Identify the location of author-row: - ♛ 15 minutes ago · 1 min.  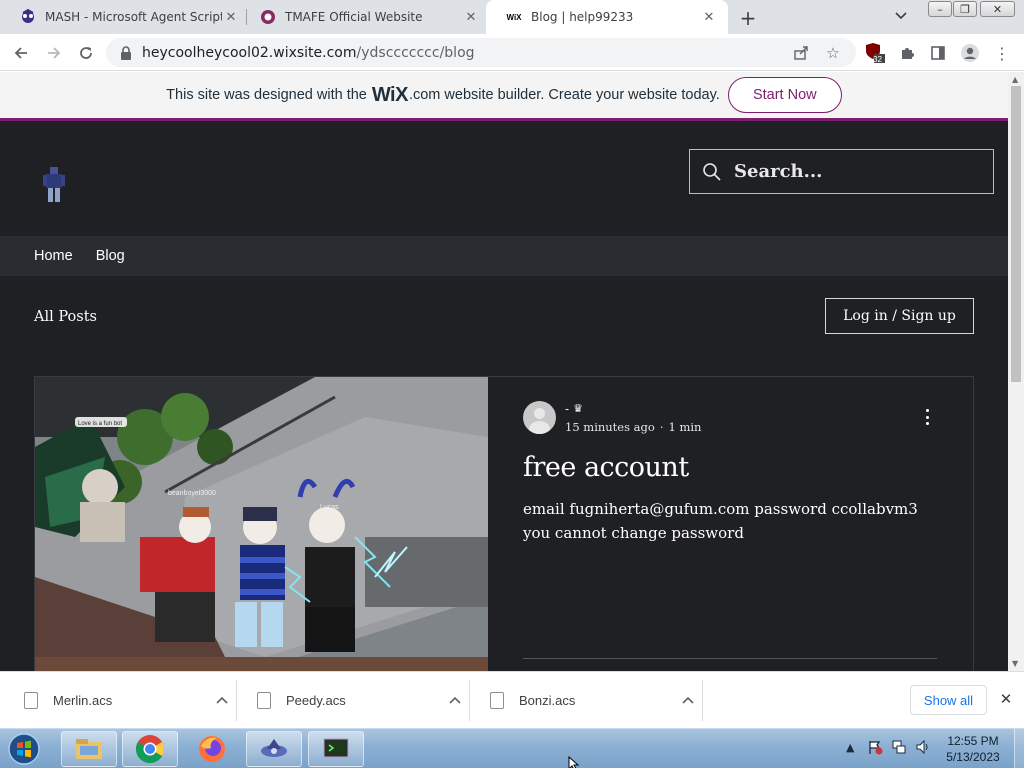
(733, 417).